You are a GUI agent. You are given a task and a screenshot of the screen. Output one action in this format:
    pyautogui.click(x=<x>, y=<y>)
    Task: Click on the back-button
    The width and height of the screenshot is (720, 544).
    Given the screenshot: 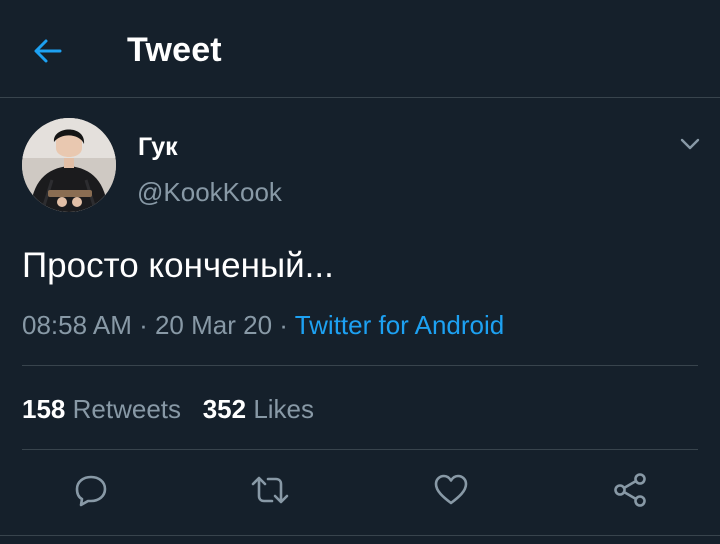 What is the action you would take?
    pyautogui.click(x=48, y=51)
    